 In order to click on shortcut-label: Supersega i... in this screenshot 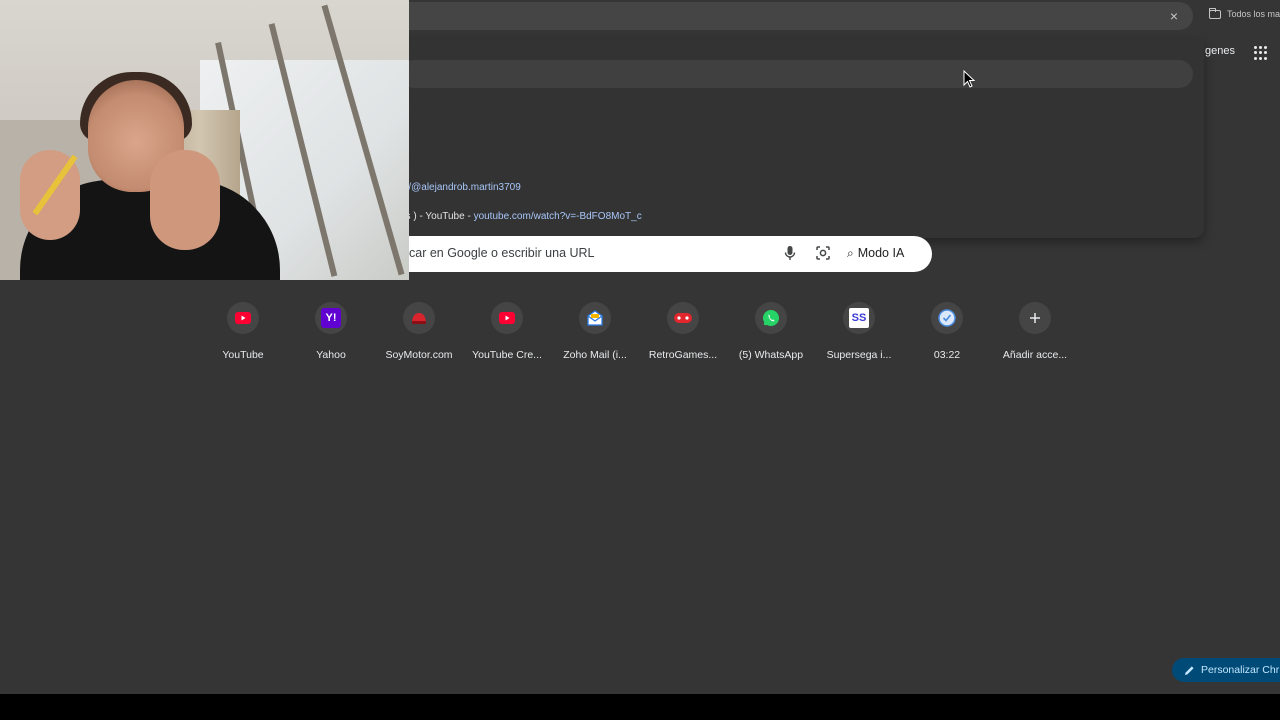, I will do `click(859, 355)`.